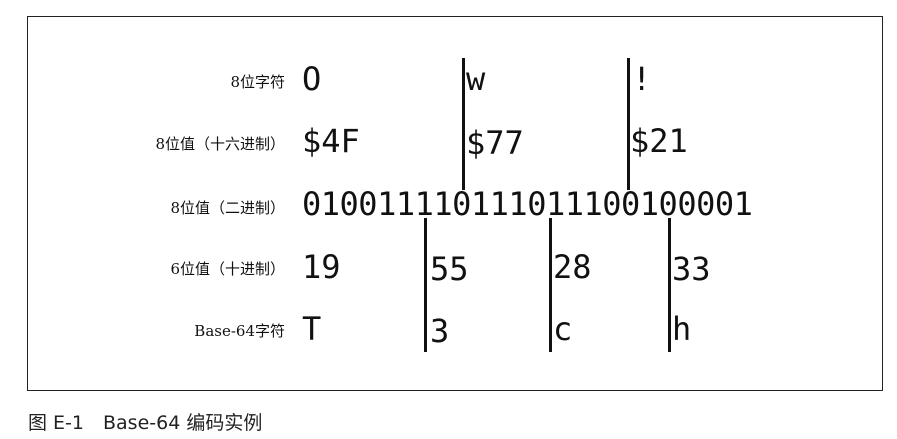 This screenshot has height=439, width=897. What do you see at coordinates (572, 267) in the screenshot?
I see `decimal-value-3: 28` at bounding box center [572, 267].